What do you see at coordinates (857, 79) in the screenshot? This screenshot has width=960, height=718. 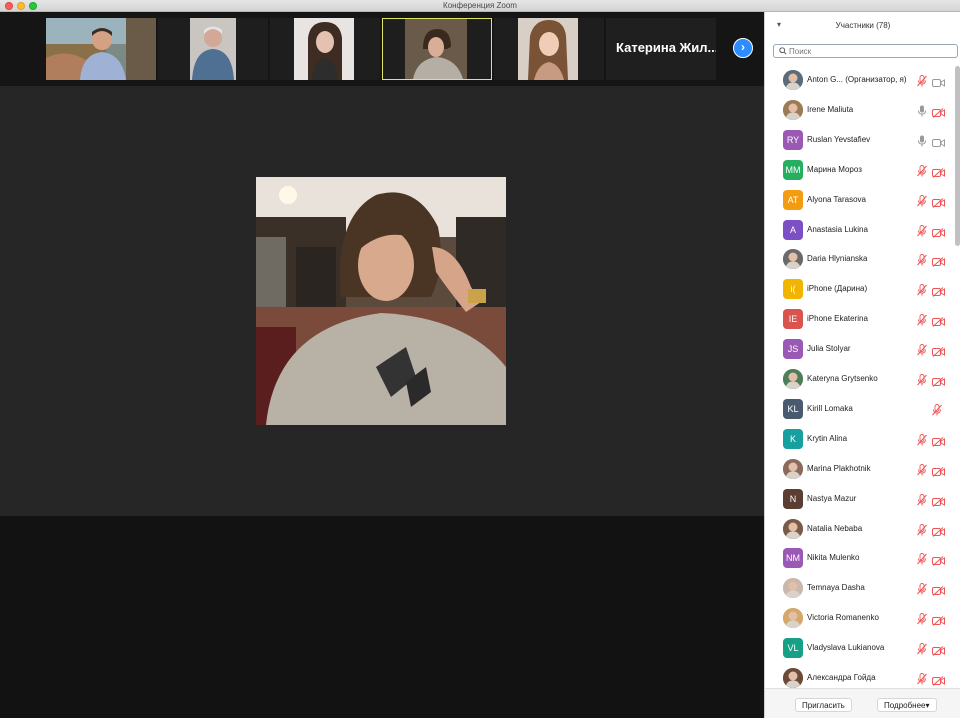 I see `participant-name: Anton G... (Организатор, я)` at bounding box center [857, 79].